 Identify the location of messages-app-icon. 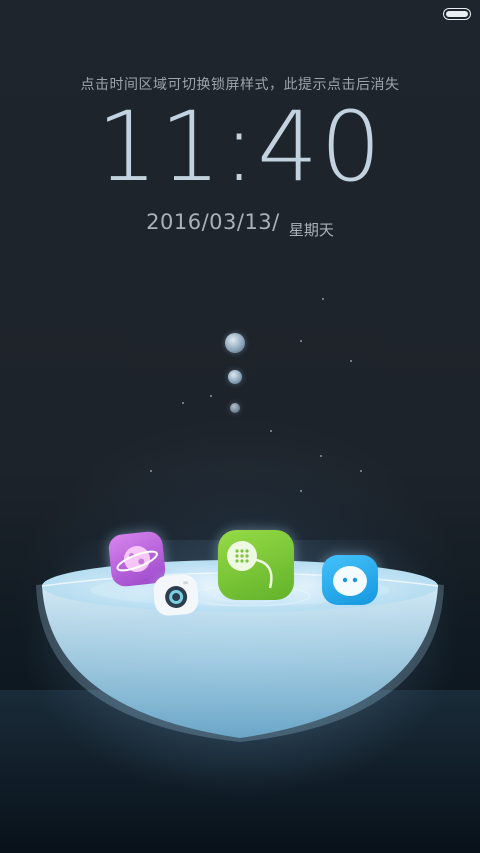
(350, 580).